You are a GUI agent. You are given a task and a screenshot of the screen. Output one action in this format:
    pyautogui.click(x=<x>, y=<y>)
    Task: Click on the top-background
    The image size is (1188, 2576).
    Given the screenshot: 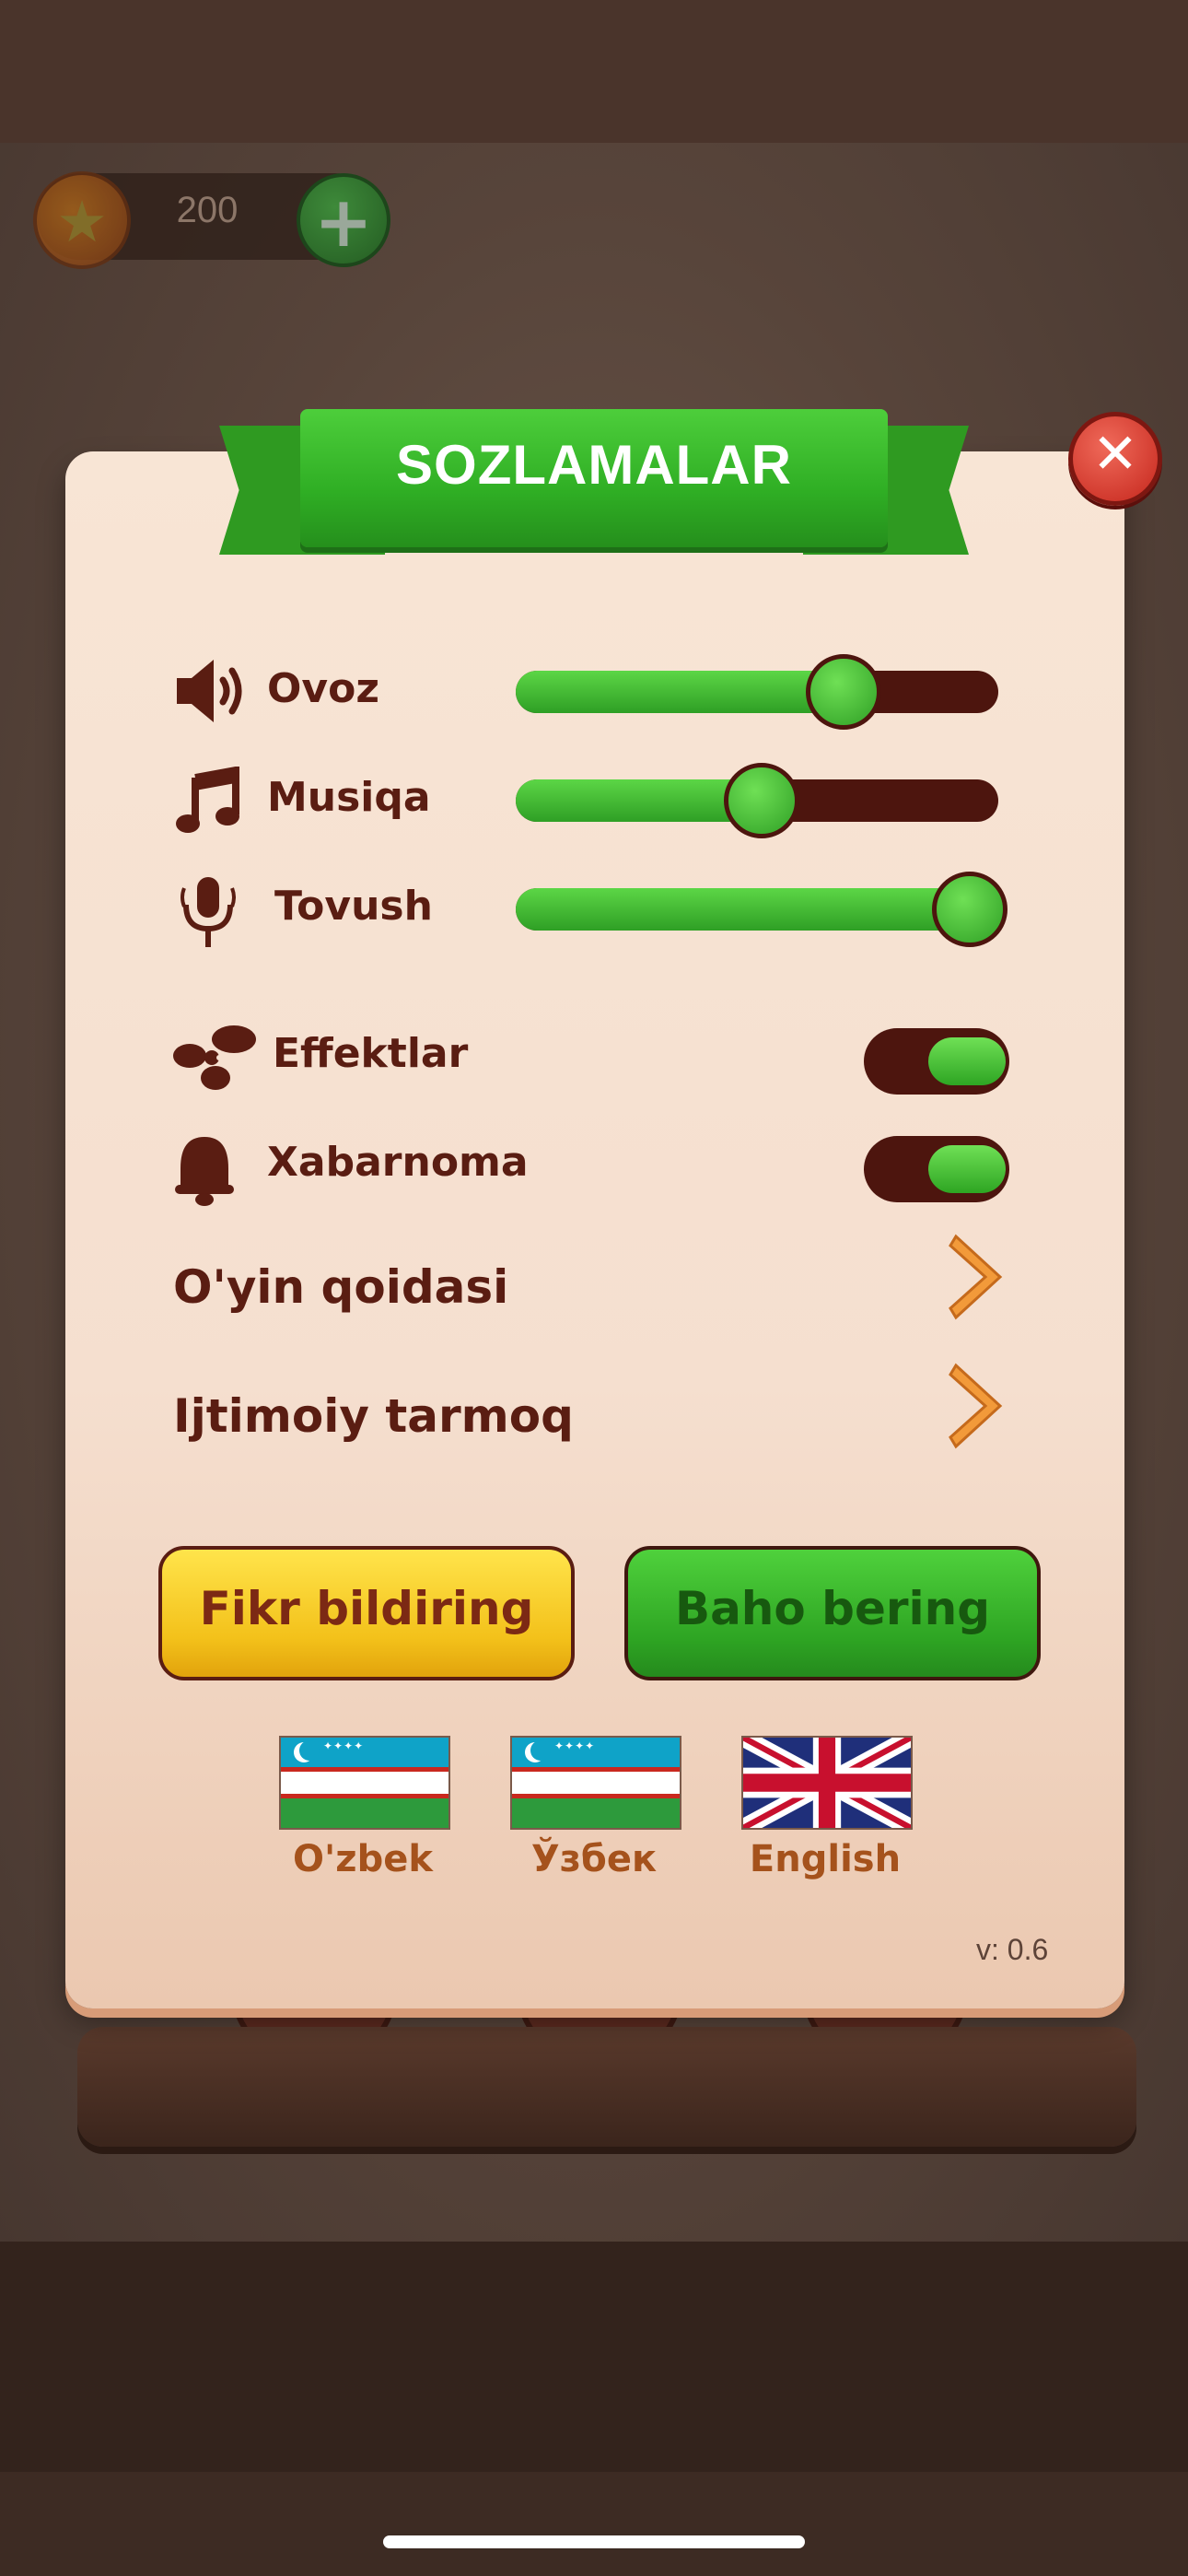 What is the action you would take?
    pyautogui.click(x=594, y=71)
    